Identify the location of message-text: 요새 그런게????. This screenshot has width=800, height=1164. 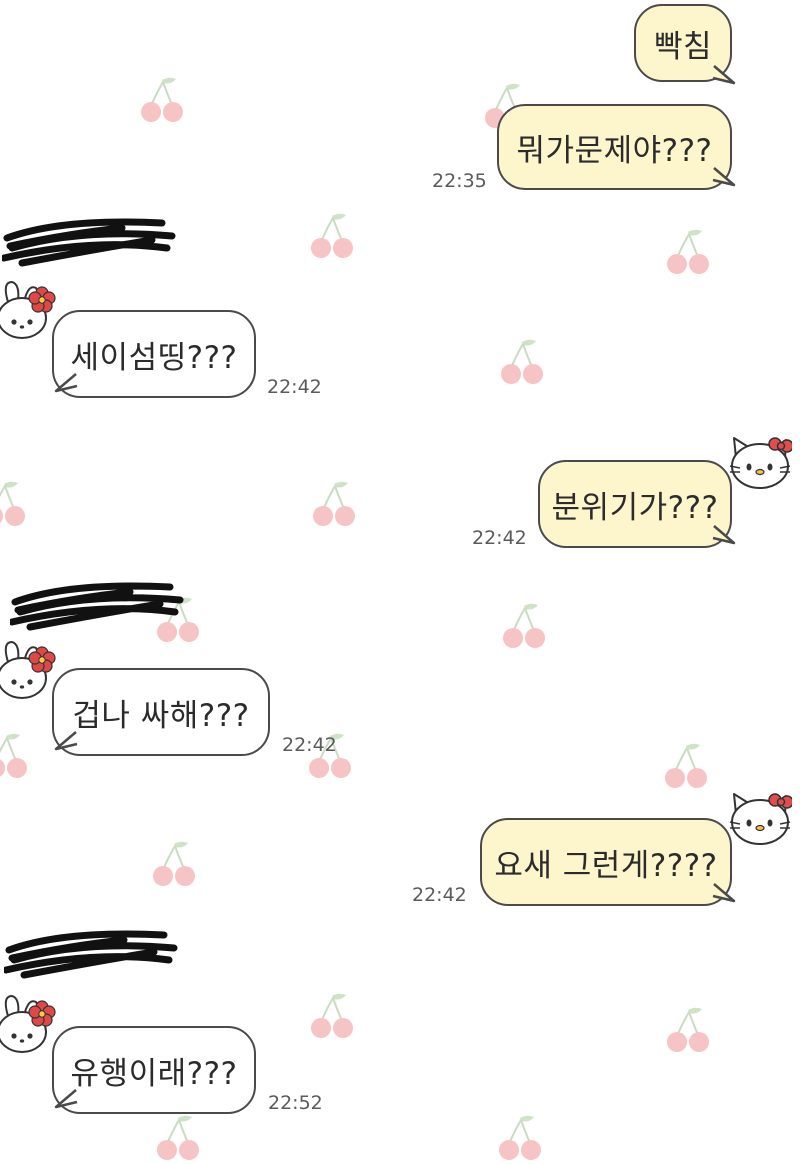
(606, 865).